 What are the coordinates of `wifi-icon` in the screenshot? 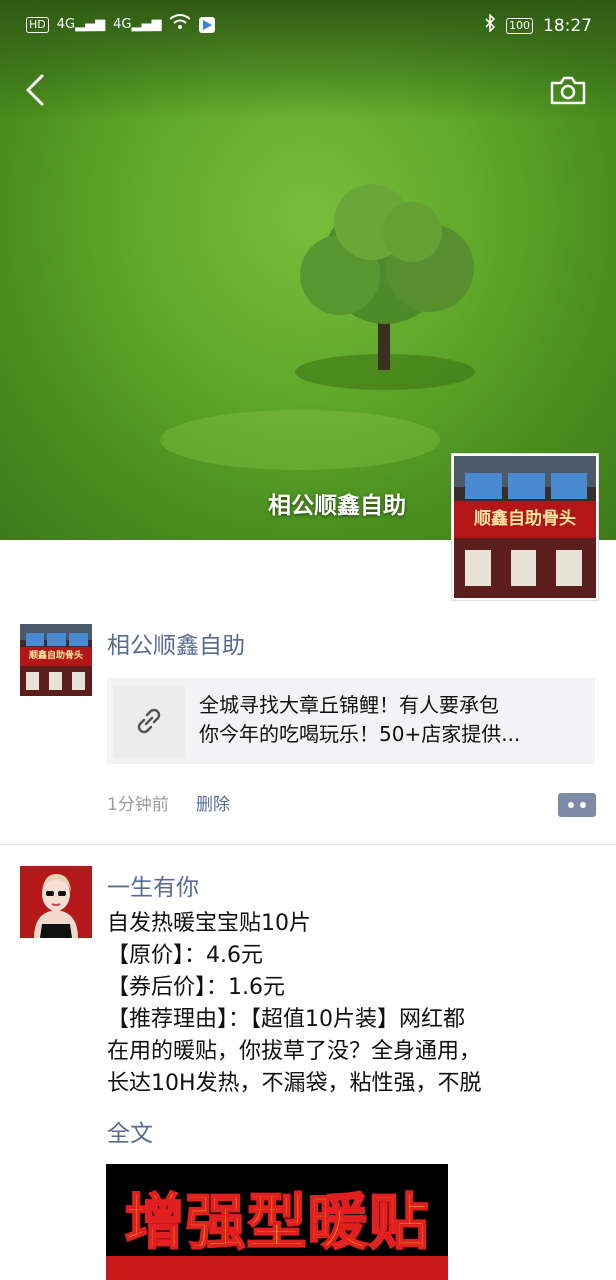 It's located at (180, 24).